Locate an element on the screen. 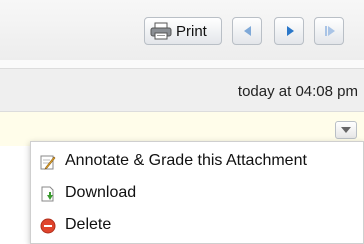  attachment-menu-toggle is located at coordinates (346, 130).